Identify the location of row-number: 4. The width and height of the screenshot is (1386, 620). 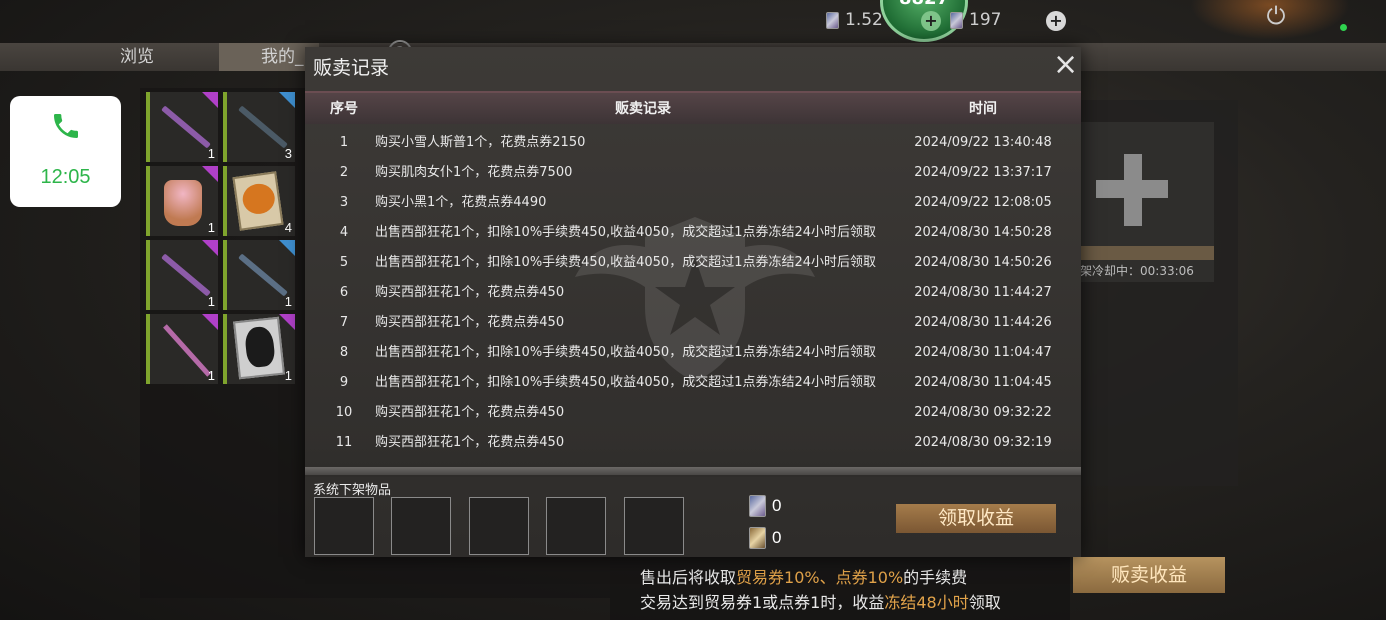
(344, 232).